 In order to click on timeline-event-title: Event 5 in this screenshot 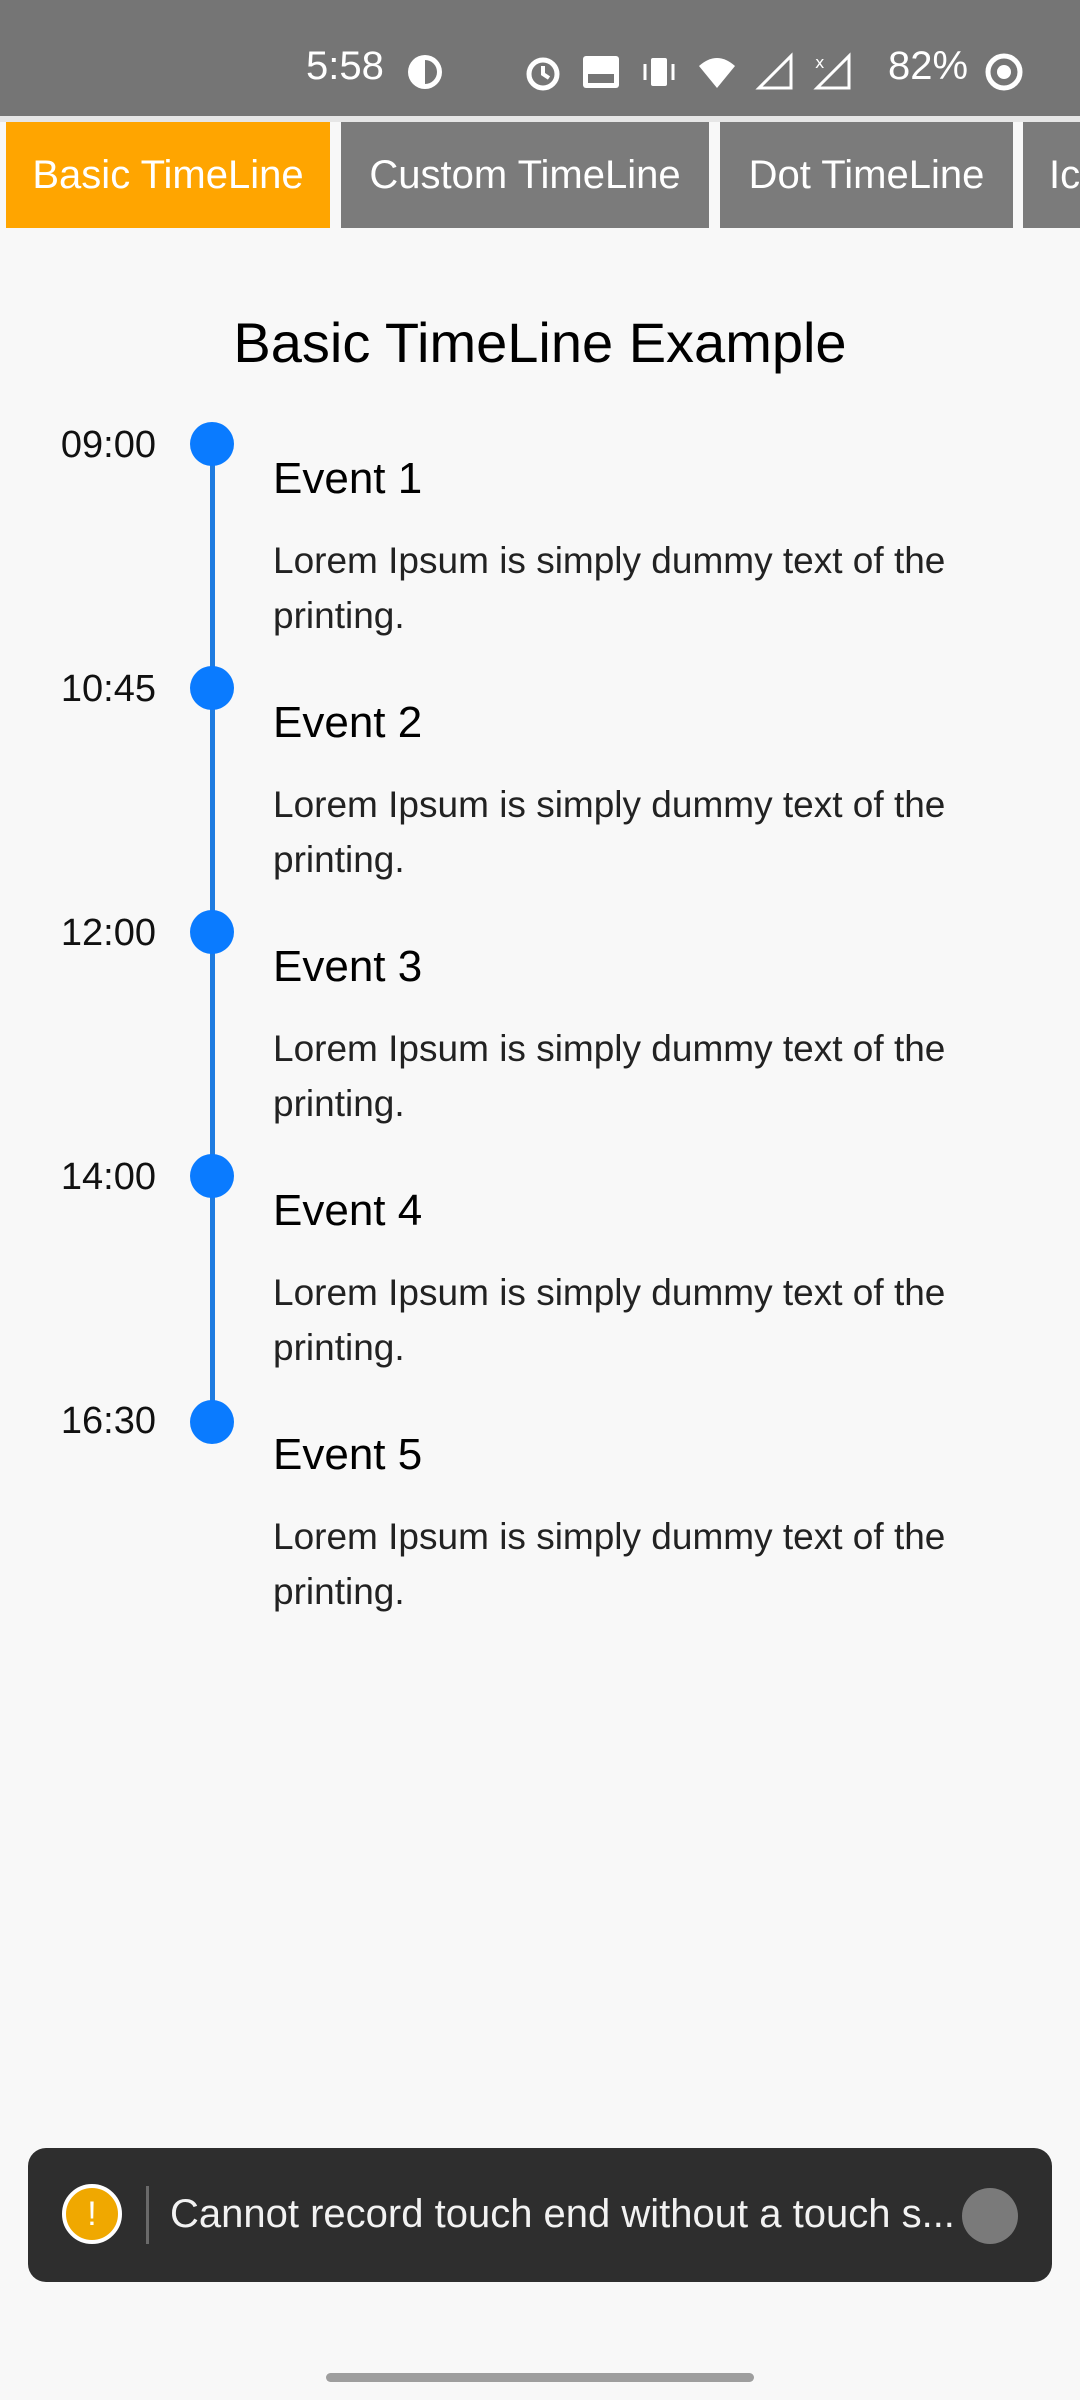, I will do `click(348, 1454)`.